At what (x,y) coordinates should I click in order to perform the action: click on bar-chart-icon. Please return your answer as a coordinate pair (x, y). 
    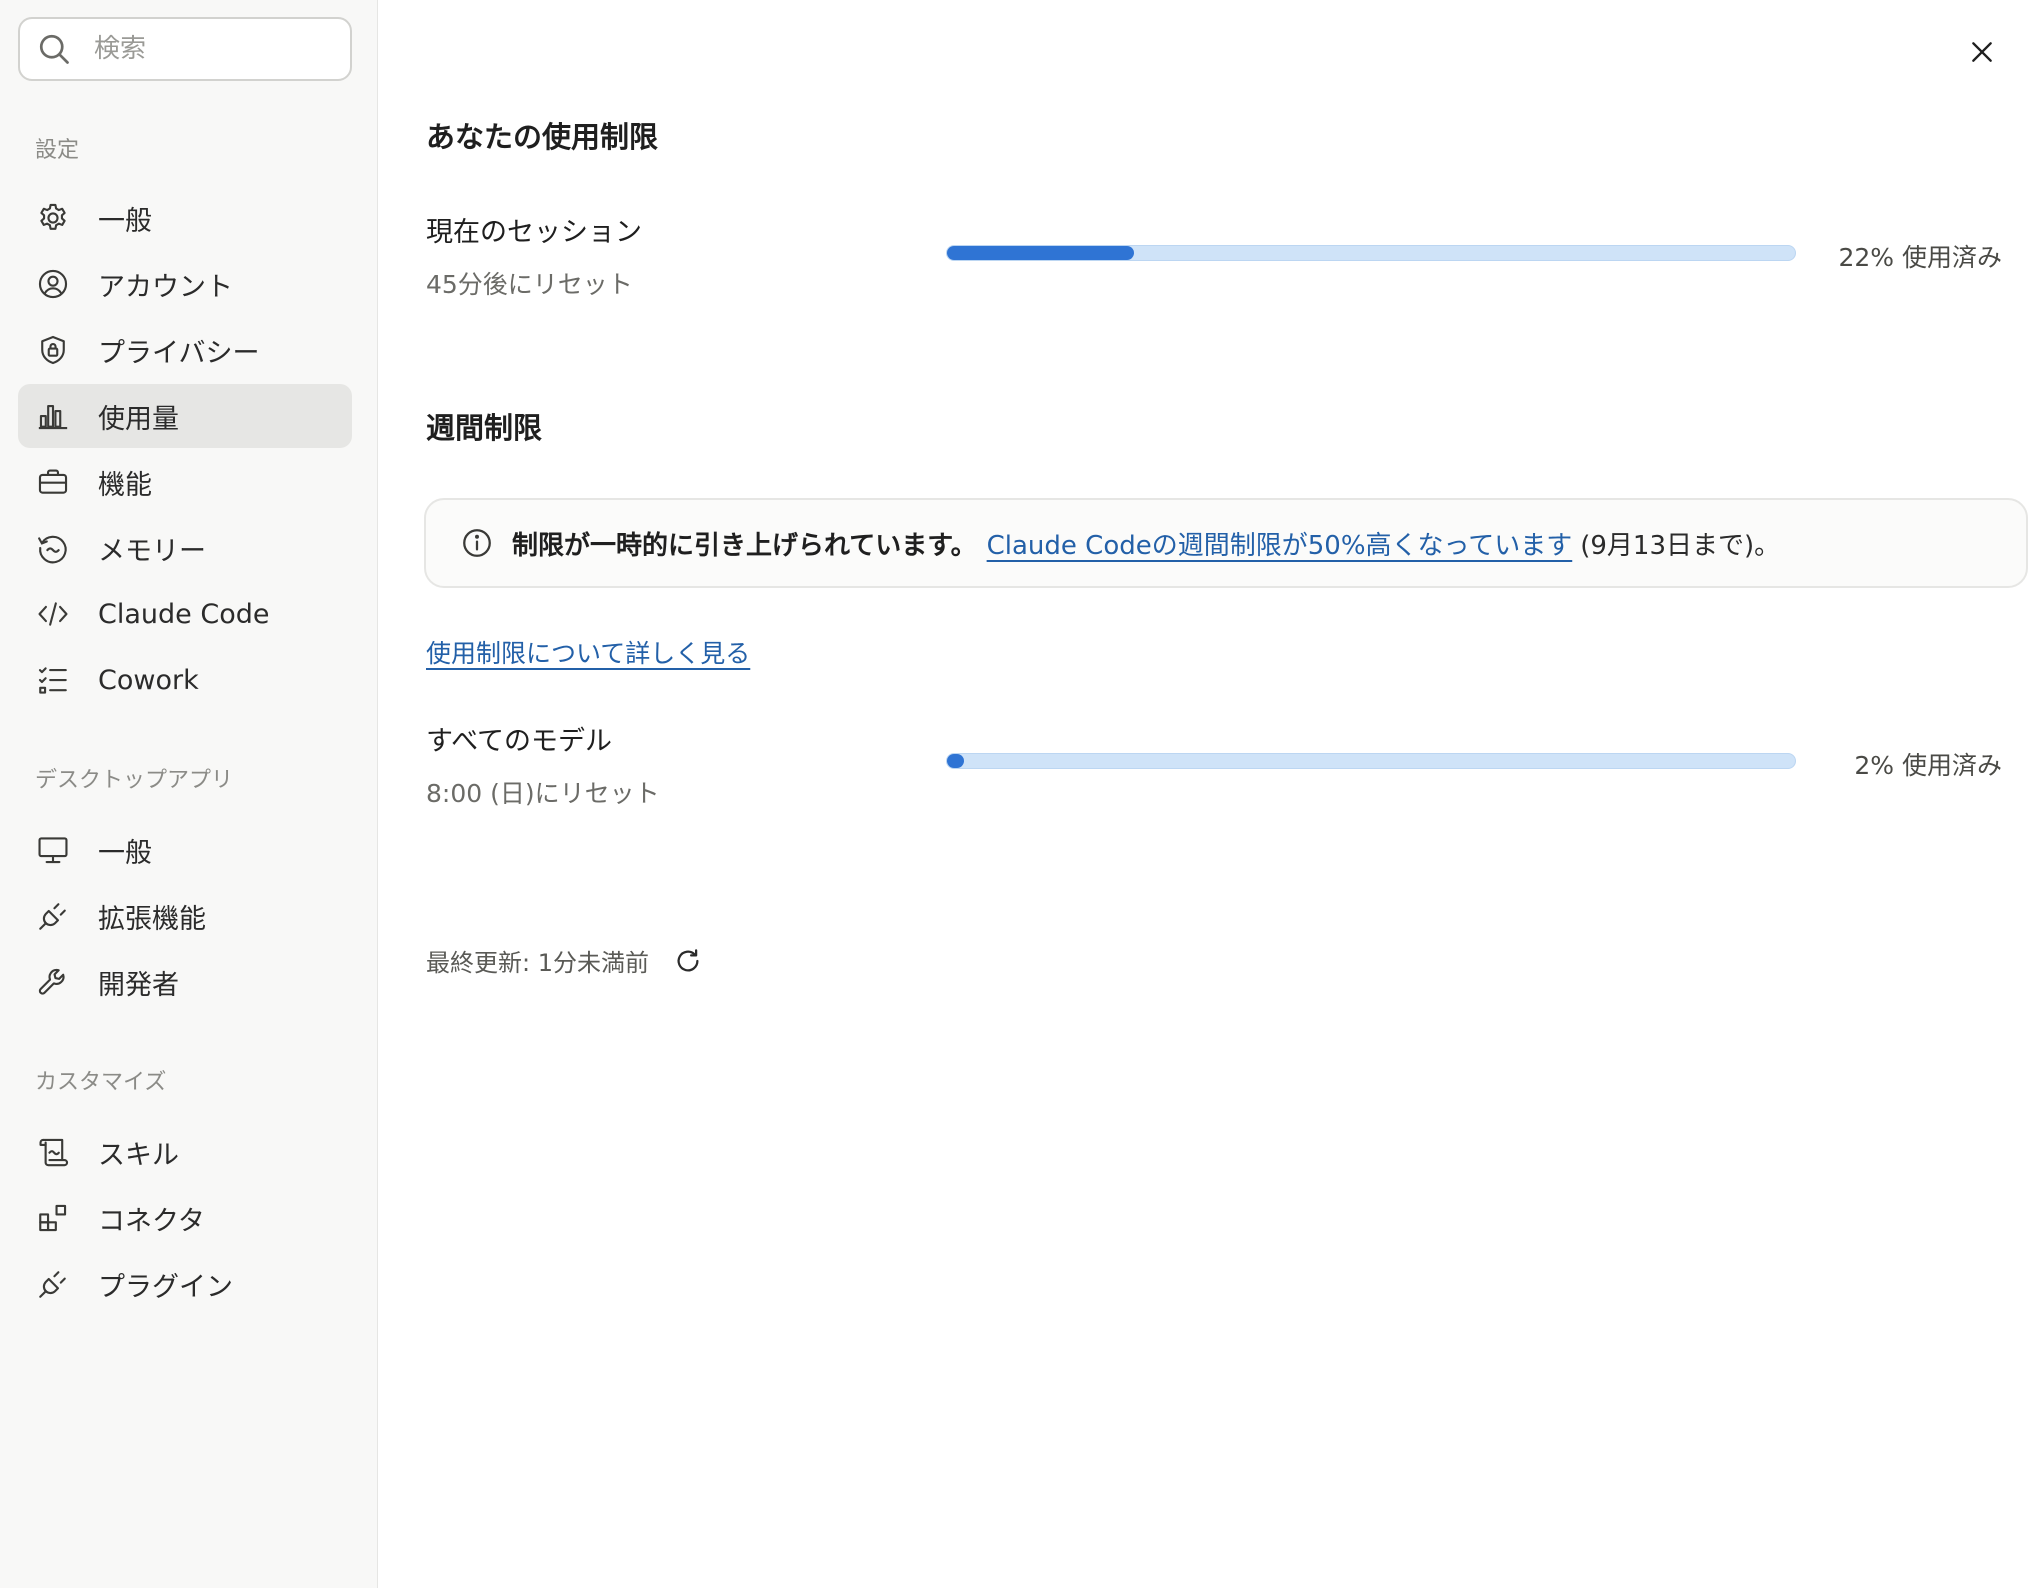
    Looking at the image, I should click on (53, 416).